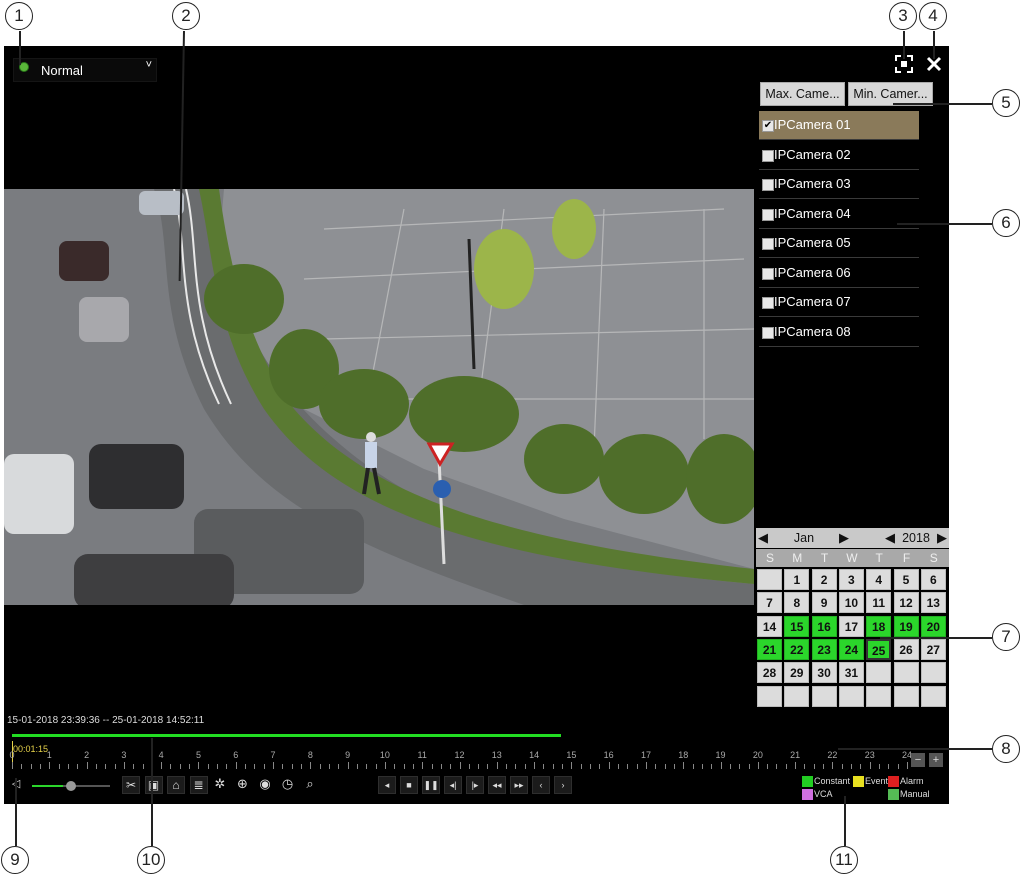 Image resolution: width=1024 pixels, height=877 pixels. I want to click on volume-knob, so click(71, 786).